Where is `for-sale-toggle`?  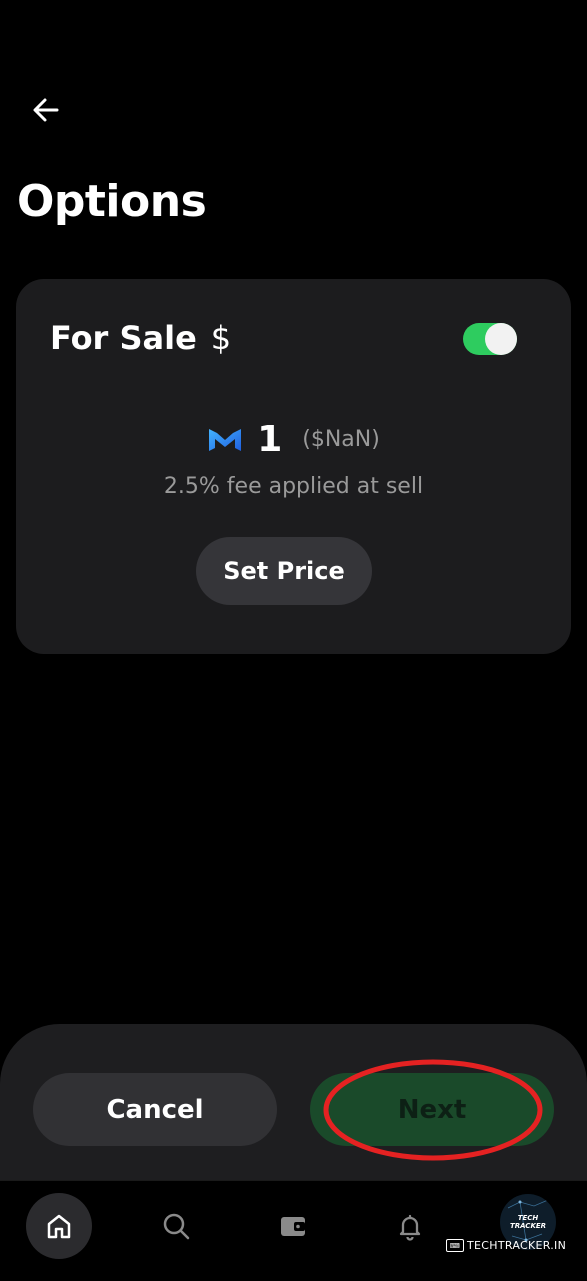 for-sale-toggle is located at coordinates (490, 339).